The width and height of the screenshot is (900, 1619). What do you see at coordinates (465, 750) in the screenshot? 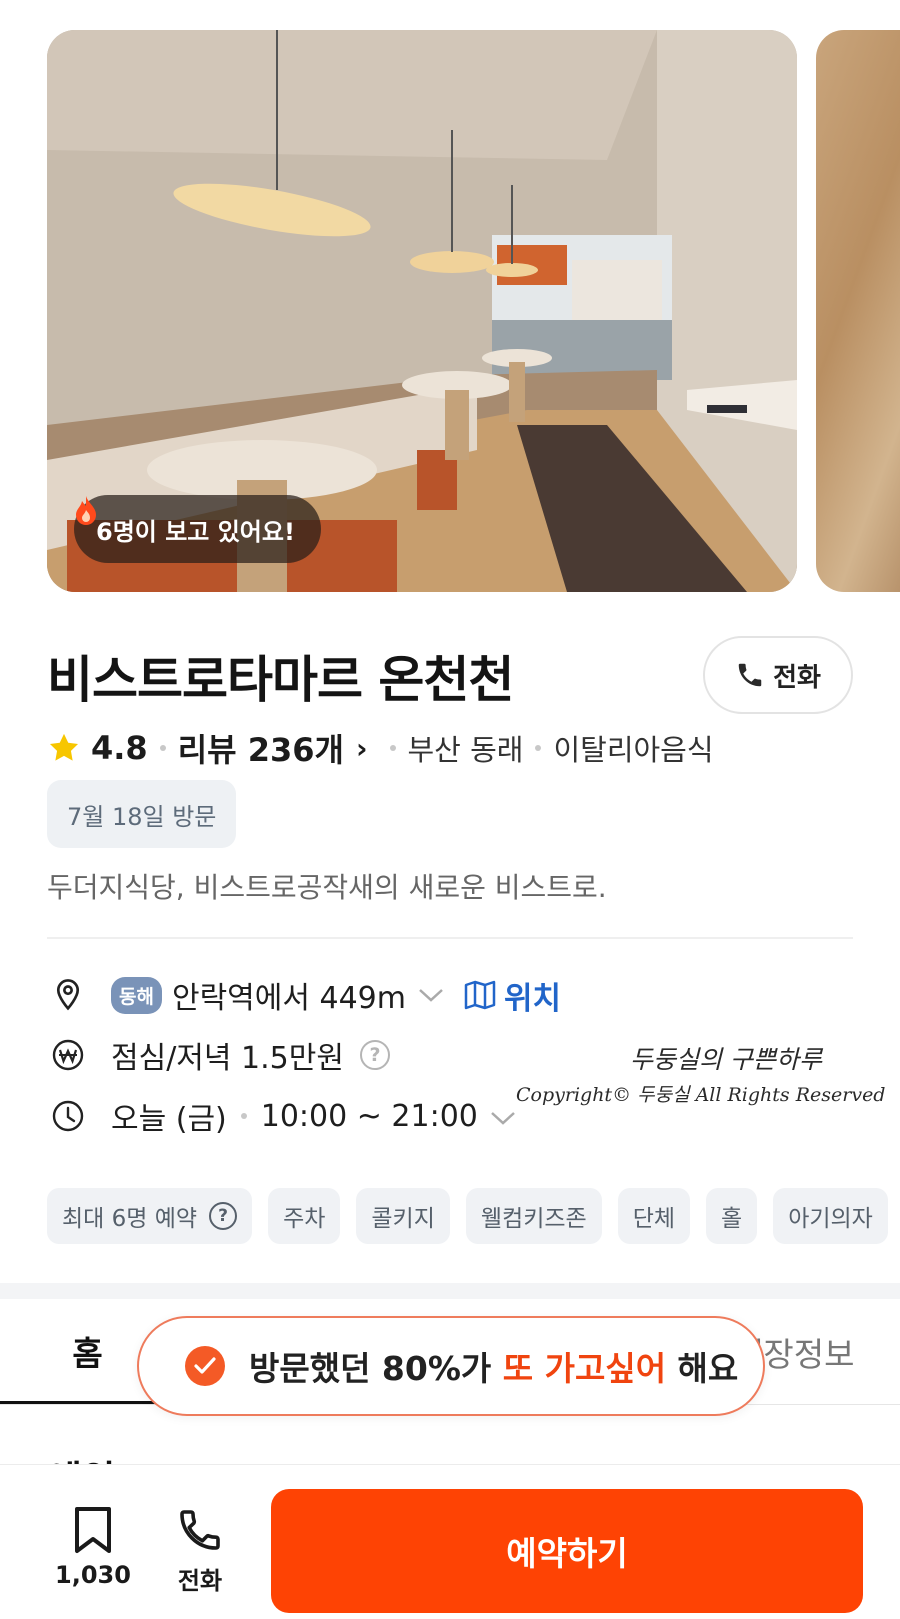
I see `location-text: 부산 동래` at bounding box center [465, 750].